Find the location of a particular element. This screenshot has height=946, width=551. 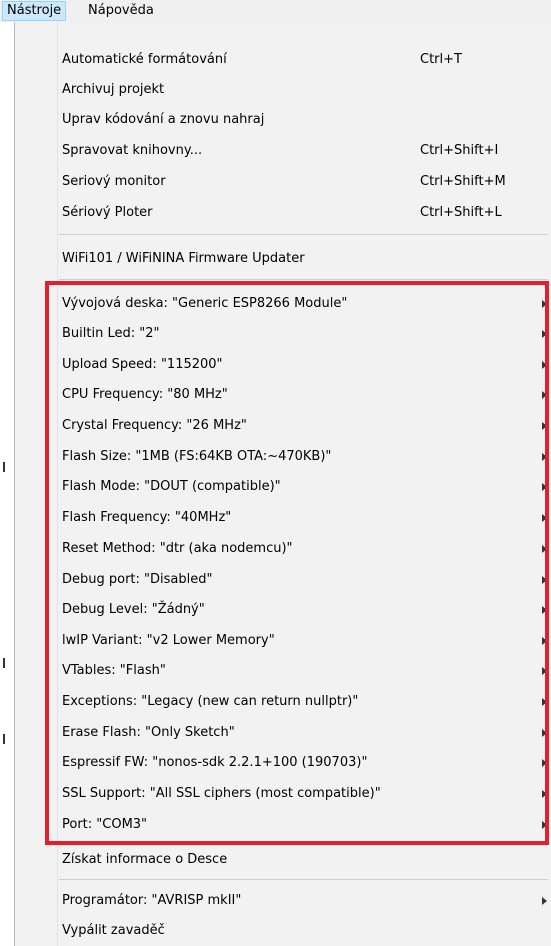

menu-item-label: Sériový Ploter is located at coordinates (107, 212).